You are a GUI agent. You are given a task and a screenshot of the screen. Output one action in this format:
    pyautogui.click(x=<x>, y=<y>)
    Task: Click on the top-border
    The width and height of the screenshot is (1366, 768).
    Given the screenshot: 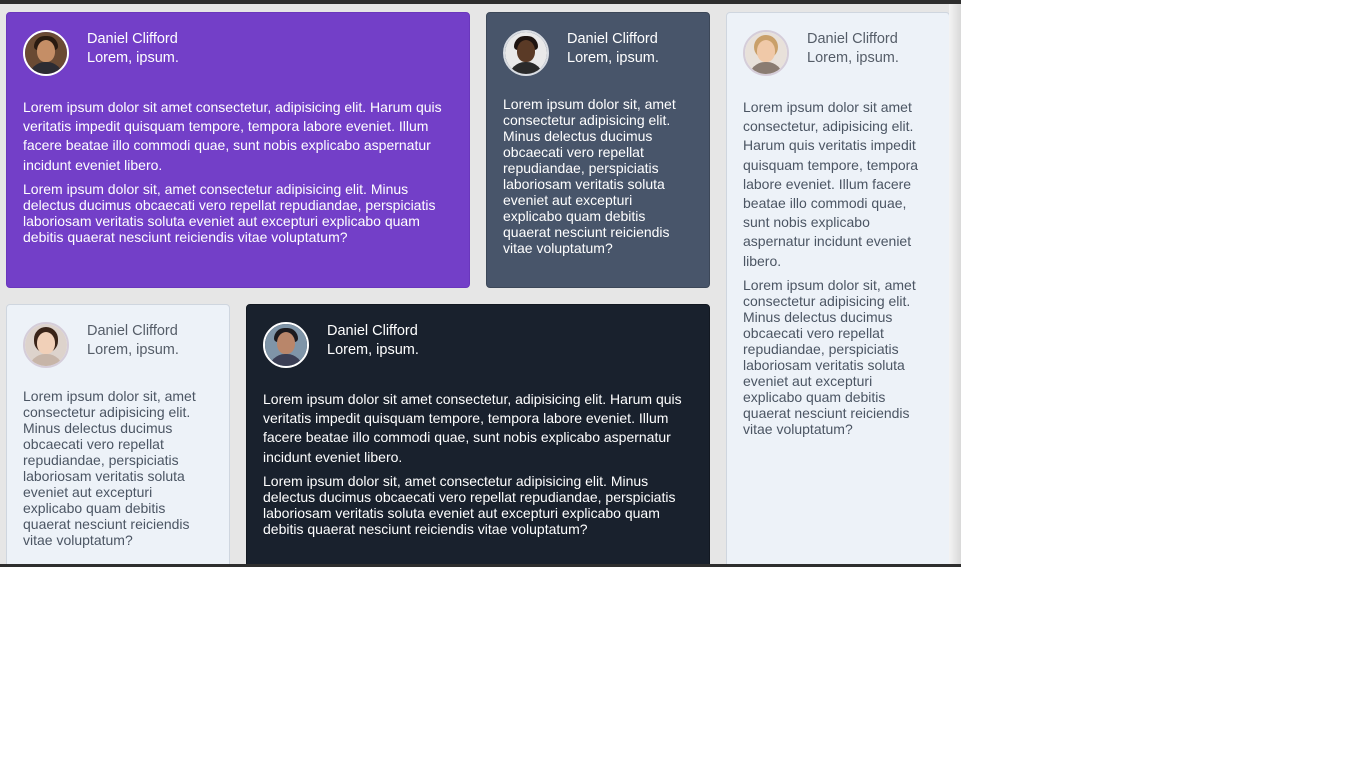 What is the action you would take?
    pyautogui.click(x=480, y=2)
    